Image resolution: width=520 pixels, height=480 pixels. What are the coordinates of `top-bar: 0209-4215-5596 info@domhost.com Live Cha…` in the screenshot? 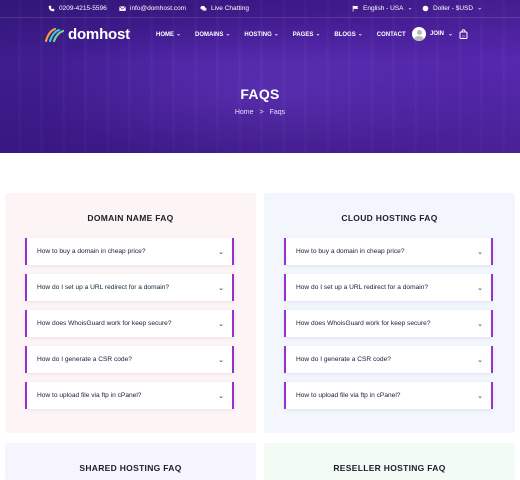 It's located at (260, 9).